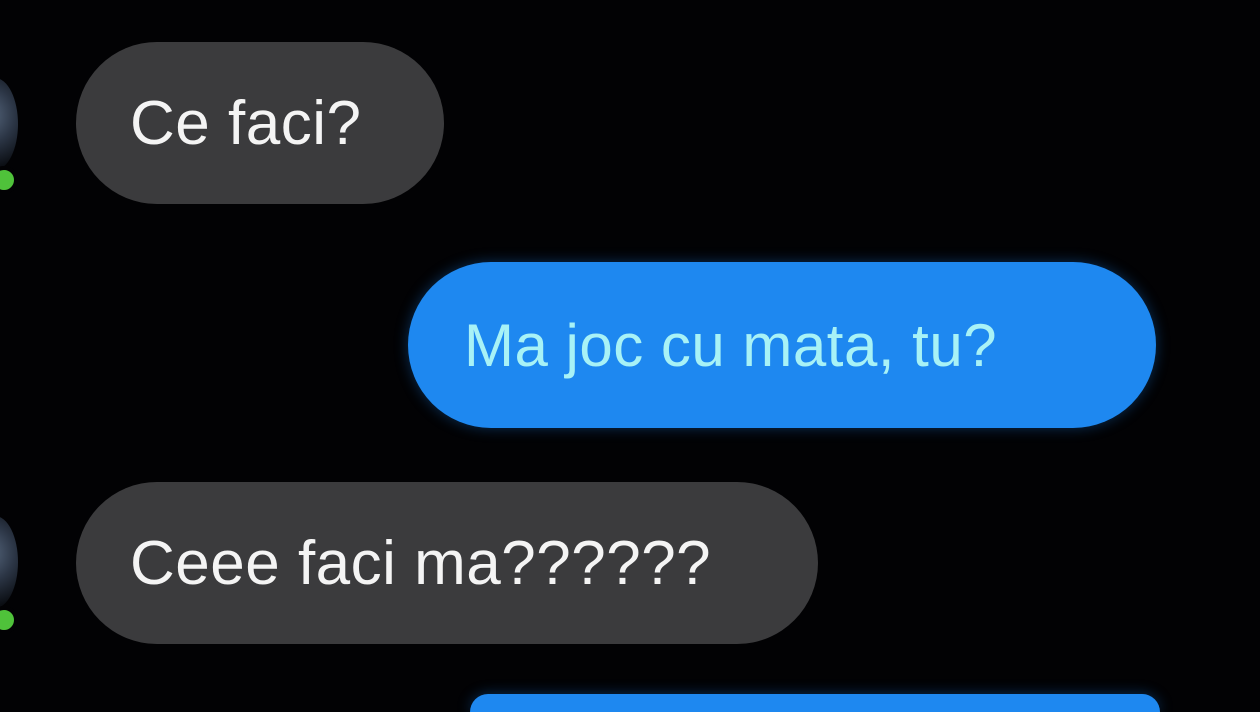 This screenshot has height=712, width=1260. I want to click on message-bubble-incoming: Ce faci?, so click(260, 123).